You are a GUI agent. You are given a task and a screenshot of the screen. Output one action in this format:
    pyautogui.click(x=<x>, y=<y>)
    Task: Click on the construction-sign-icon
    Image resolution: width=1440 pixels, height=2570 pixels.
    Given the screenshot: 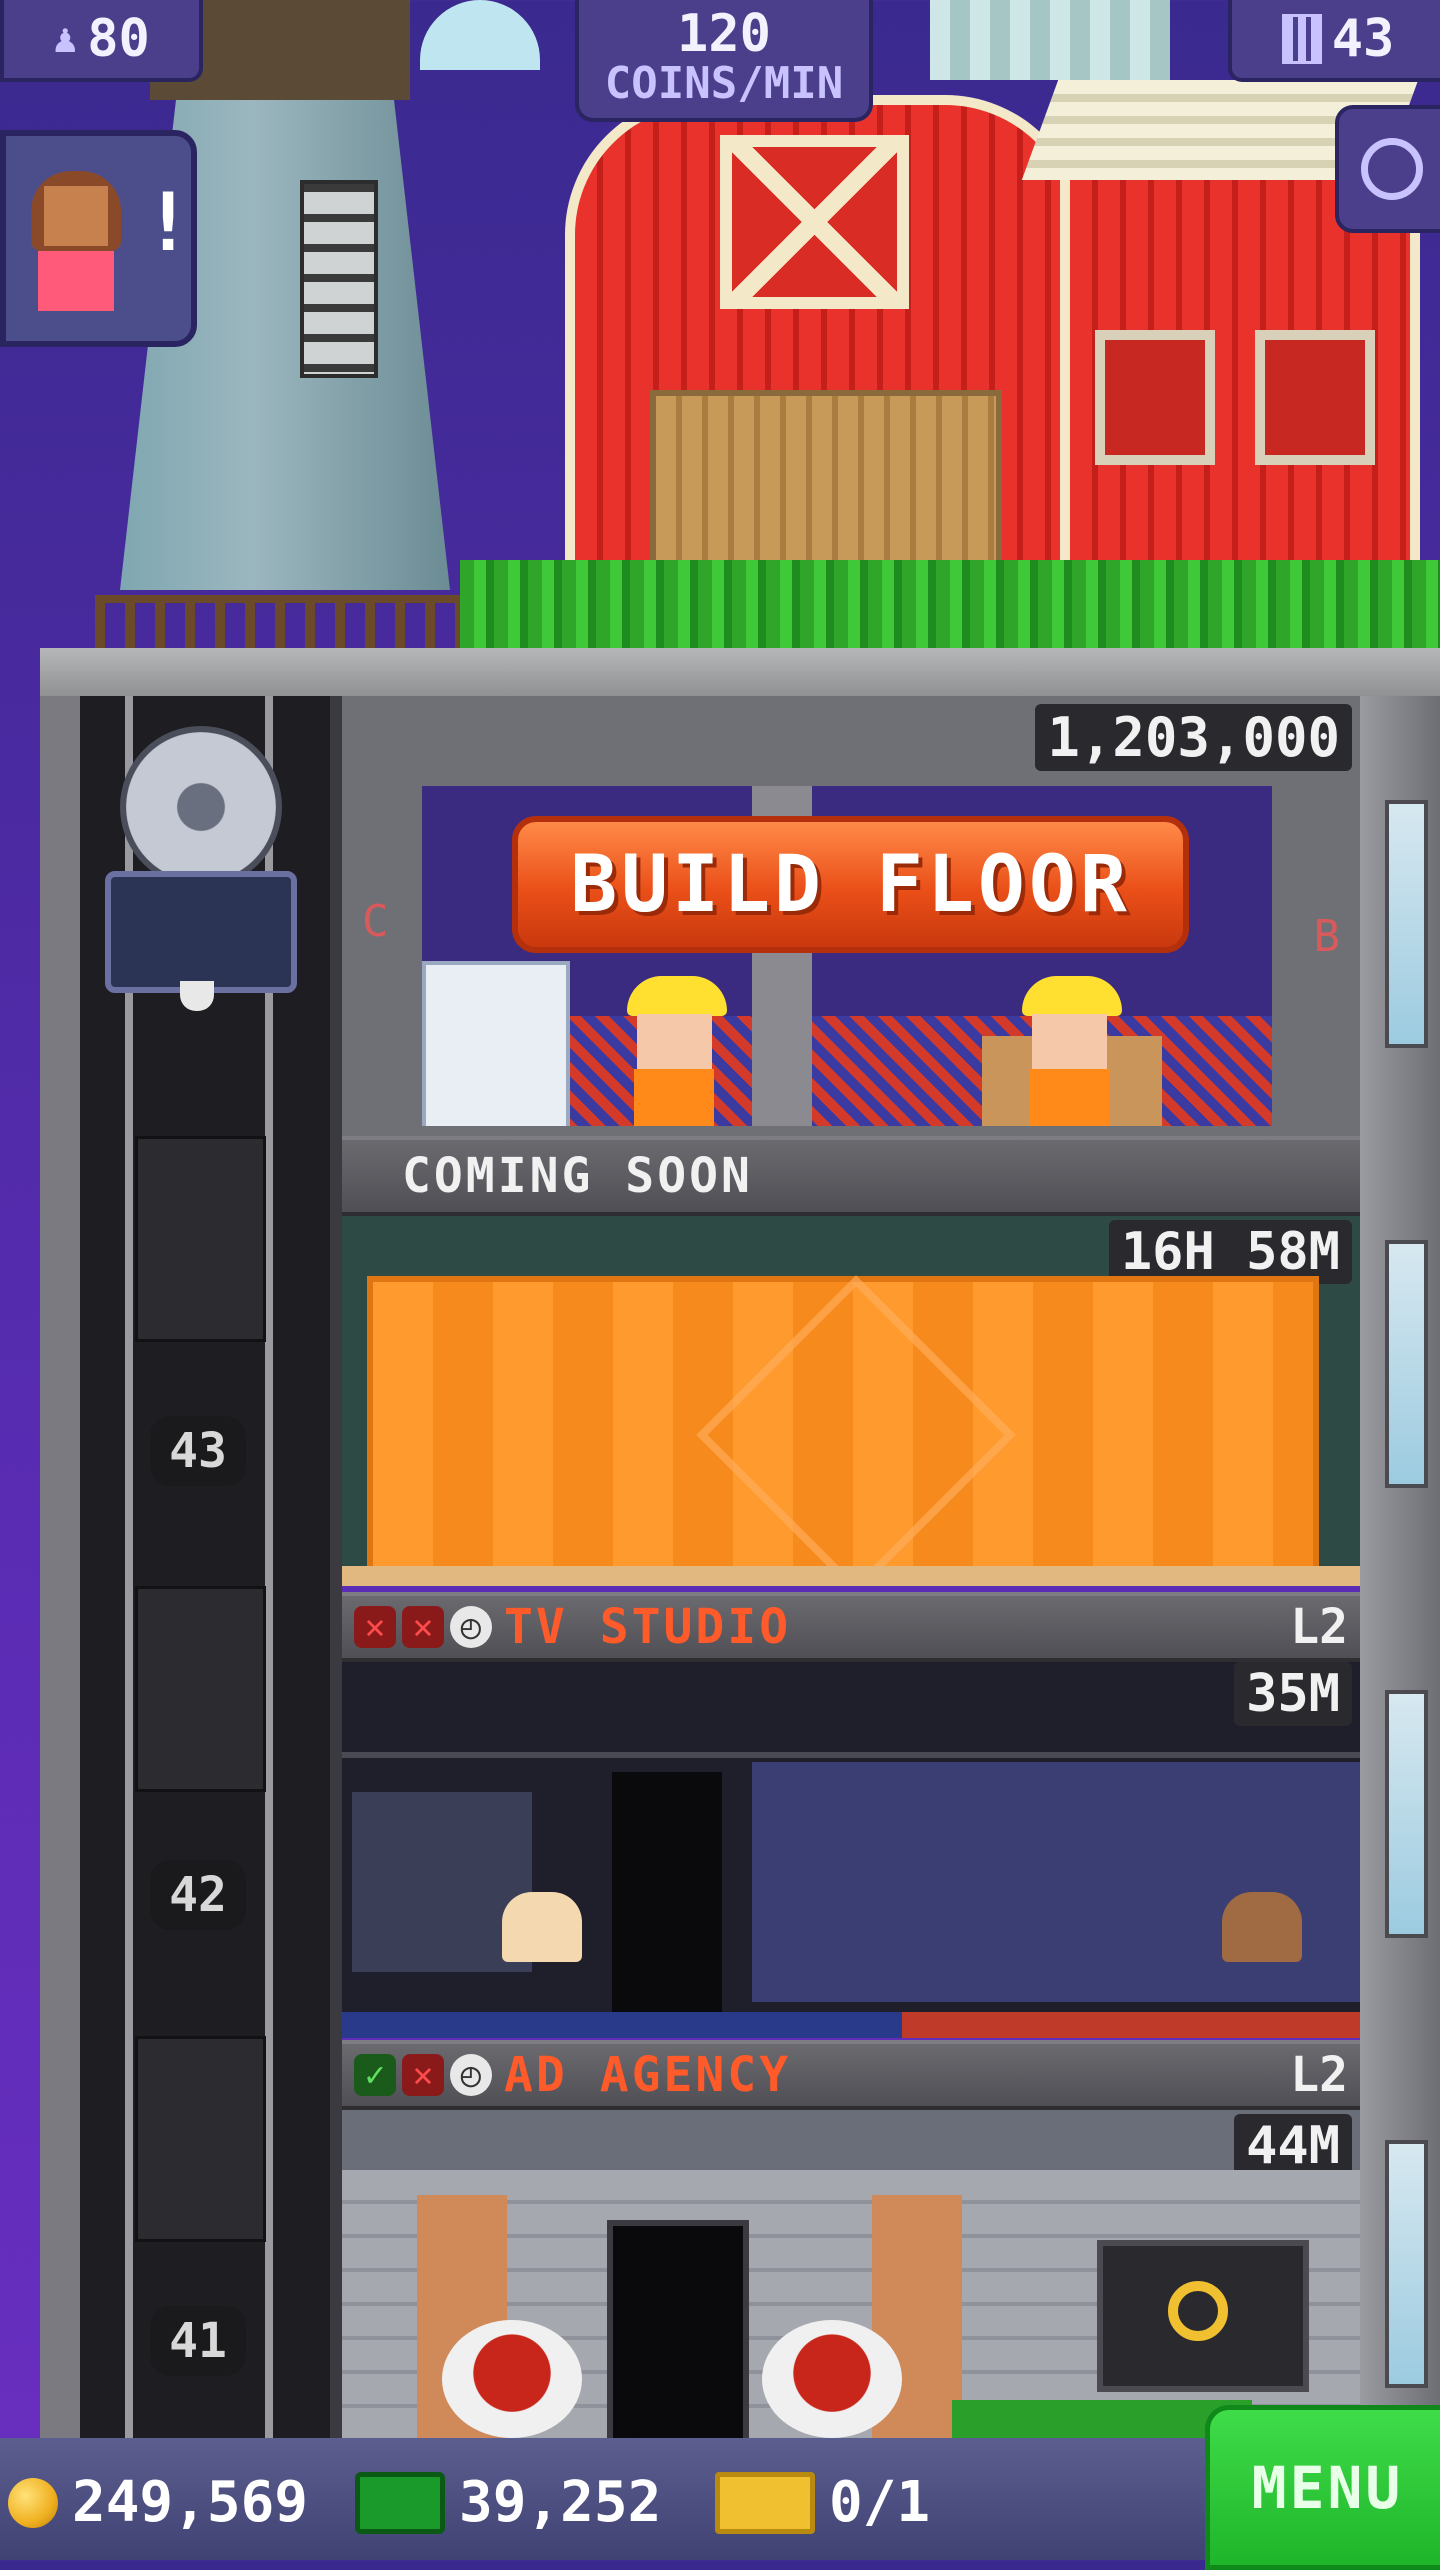 What is the action you would take?
    pyautogui.click(x=856, y=1430)
    